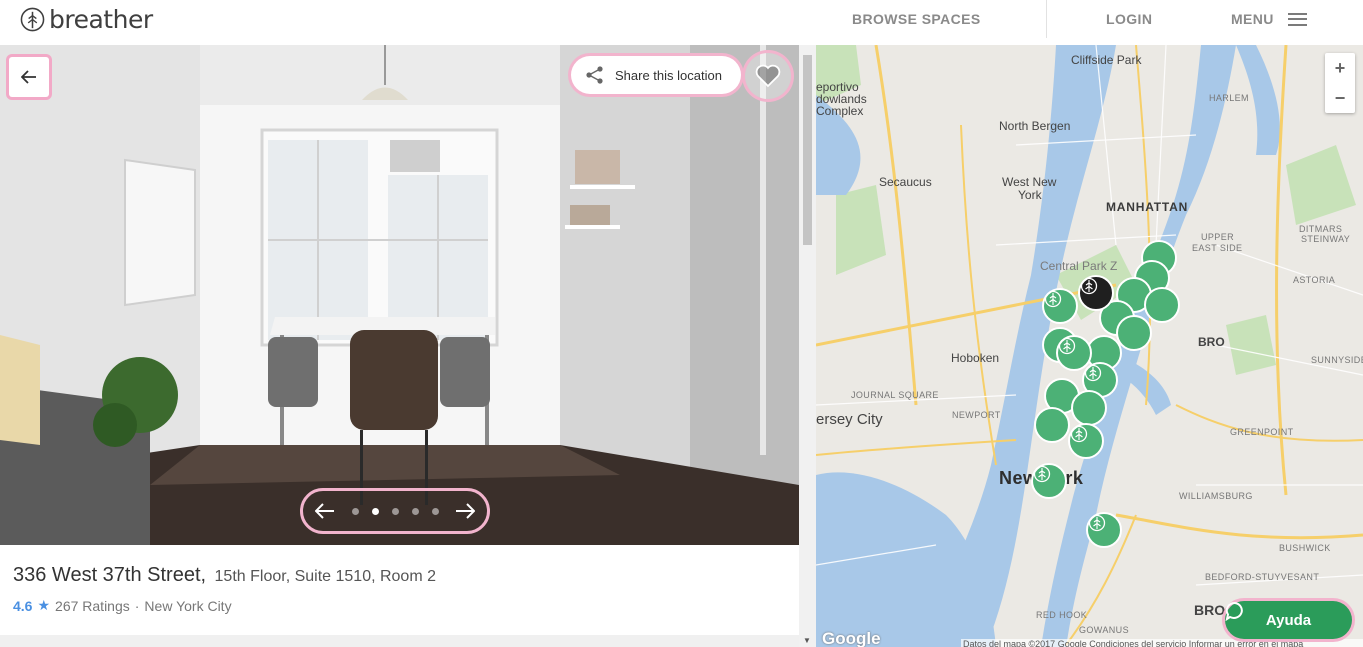 This screenshot has width=1363, height=647. Describe the element at coordinates (1340, 98) in the screenshot. I see `zoom-out-button: −` at that location.